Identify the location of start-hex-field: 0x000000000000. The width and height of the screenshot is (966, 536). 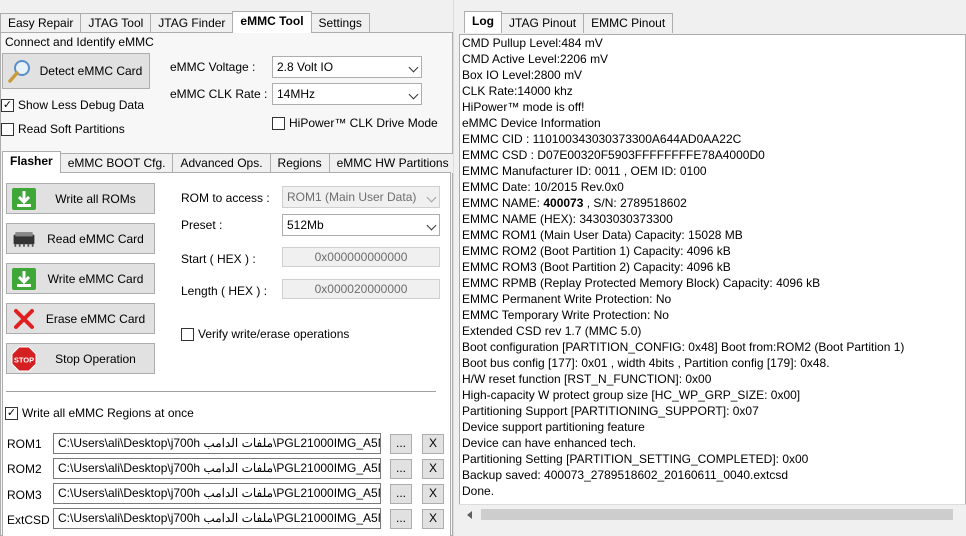
(361, 257).